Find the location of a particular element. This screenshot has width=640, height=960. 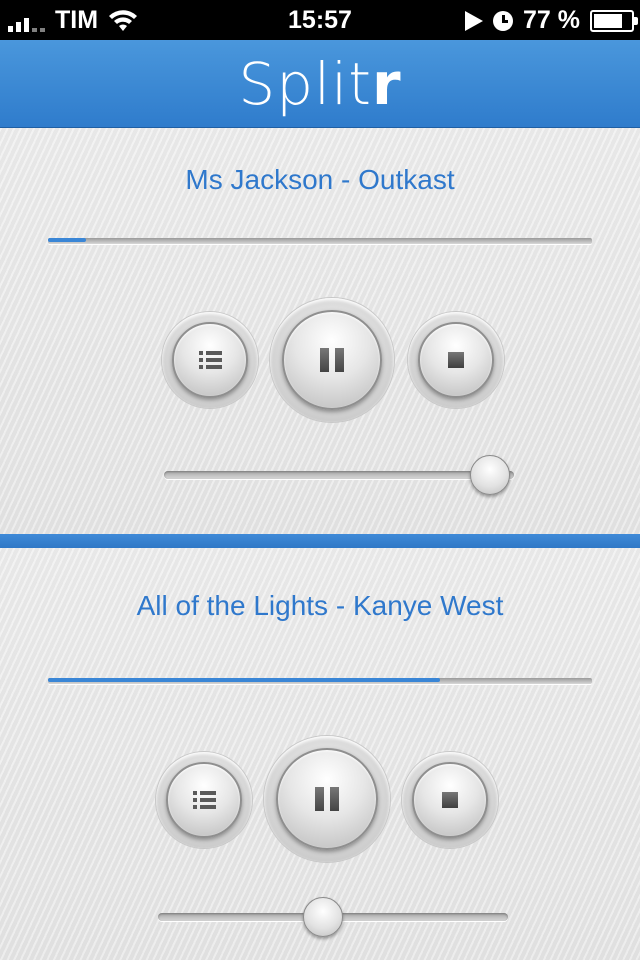

battery-level is located at coordinates (608, 20).